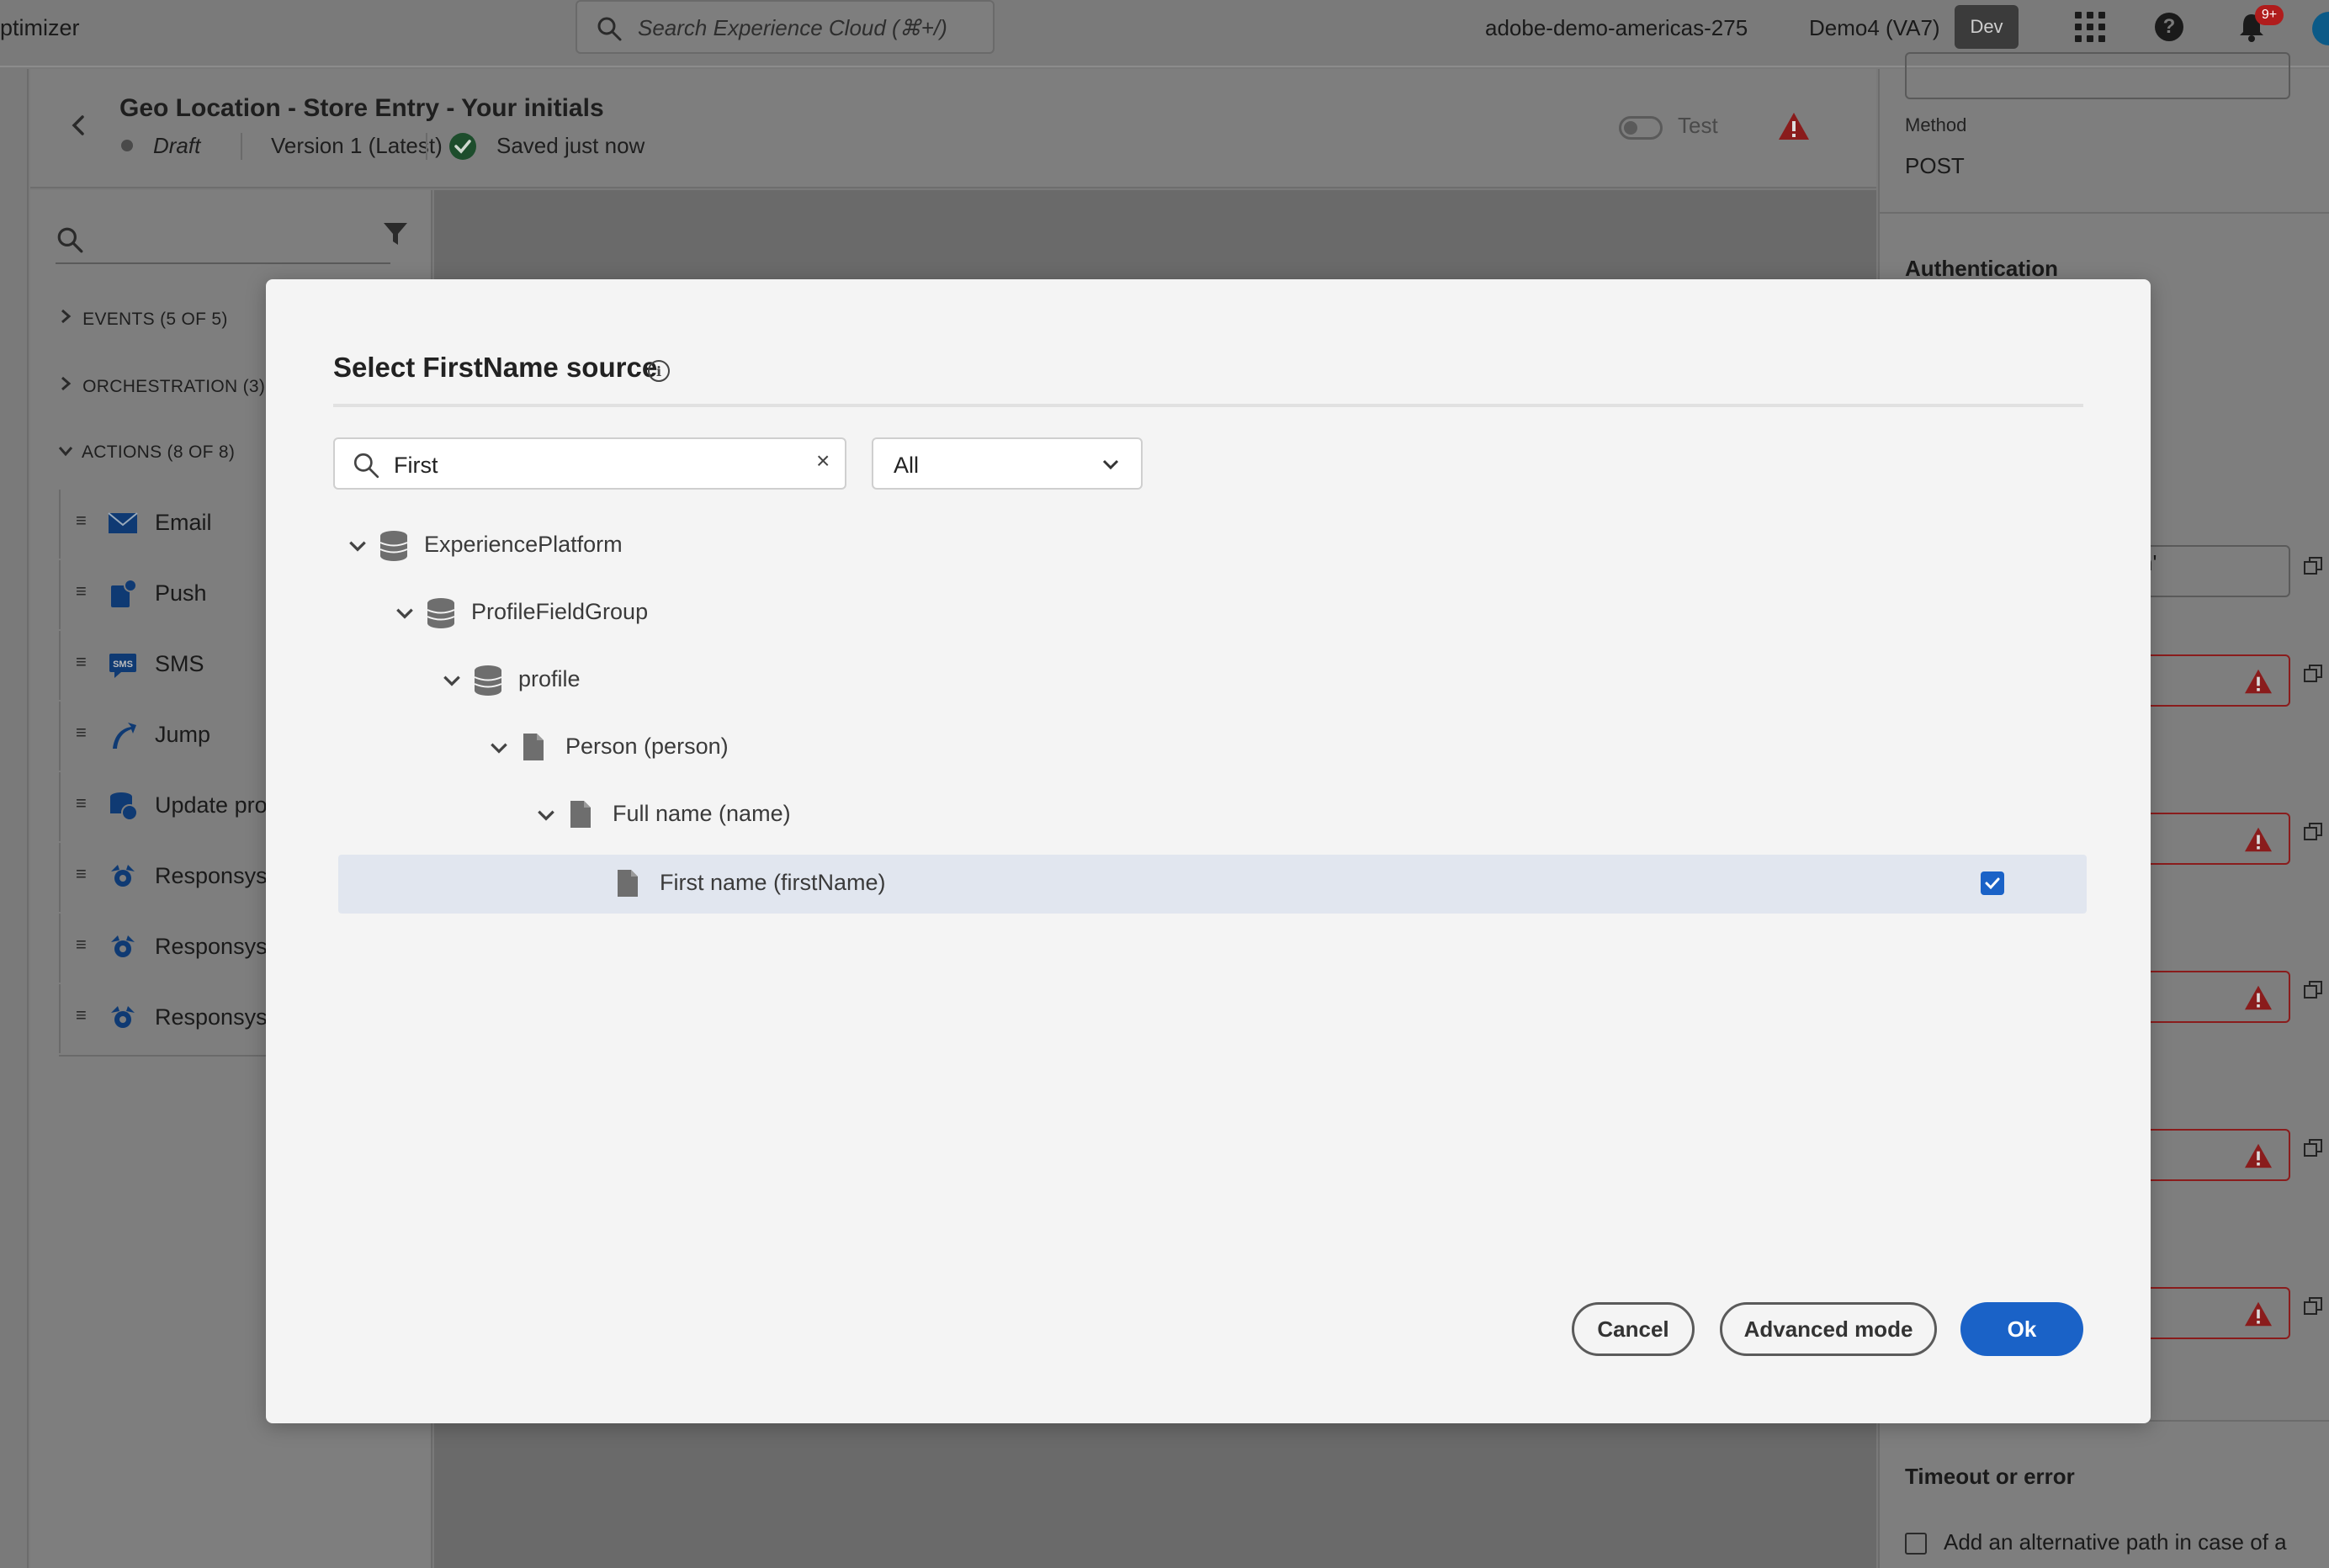 This screenshot has height=1568, width=2329. I want to click on avatar, so click(2320, 28).